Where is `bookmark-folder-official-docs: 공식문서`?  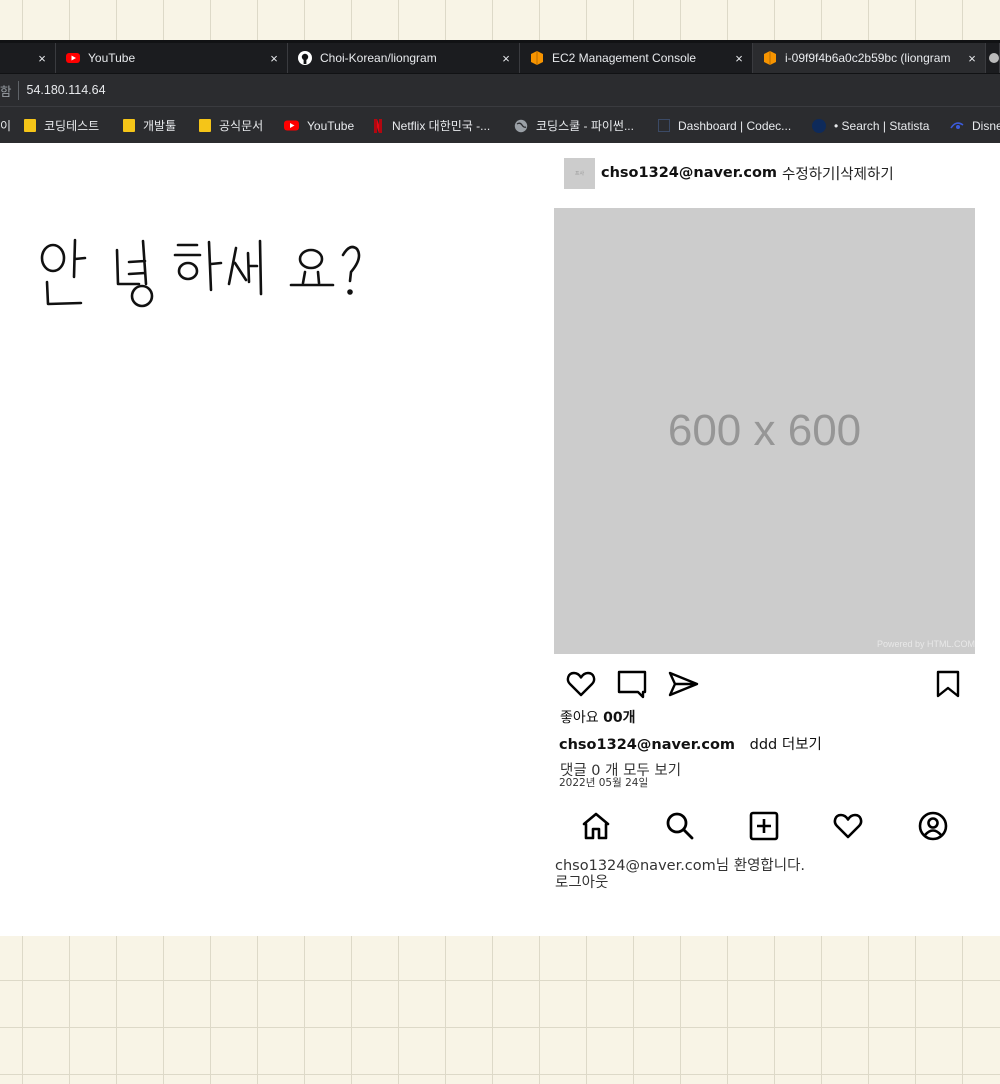 bookmark-folder-official-docs: 공식문서 is located at coordinates (231, 125).